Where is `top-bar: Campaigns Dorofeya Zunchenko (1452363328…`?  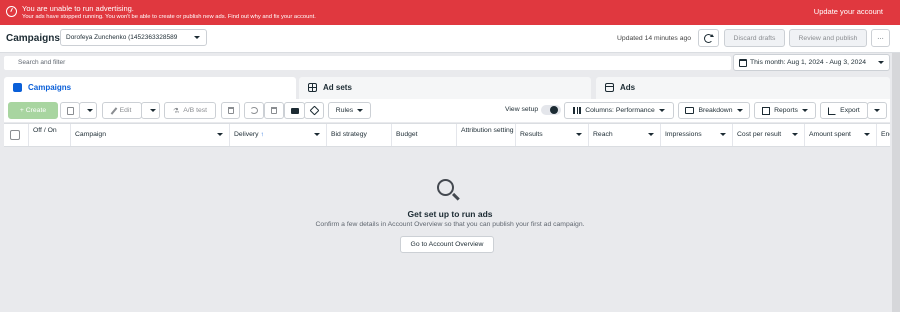
top-bar: Campaigns Dorofeya Zunchenko (1452363328… is located at coordinates (450, 39).